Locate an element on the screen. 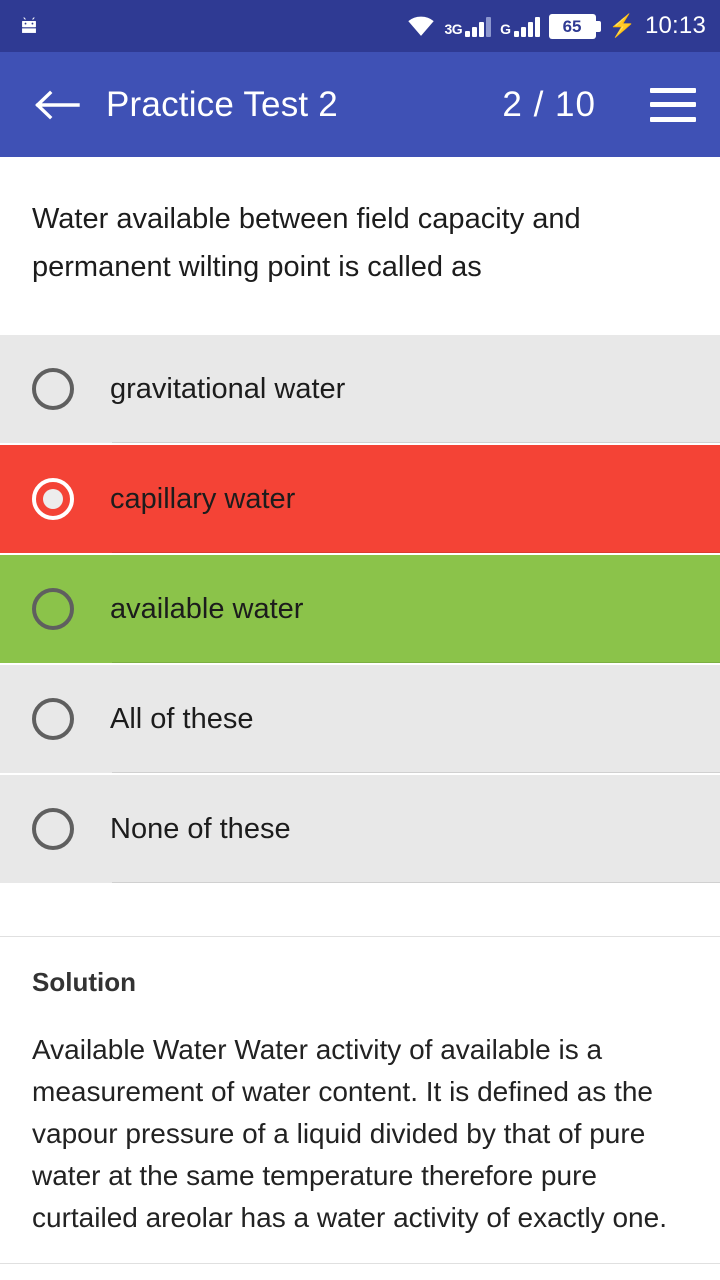  sim1-network-label: 3G is located at coordinates (453, 28).